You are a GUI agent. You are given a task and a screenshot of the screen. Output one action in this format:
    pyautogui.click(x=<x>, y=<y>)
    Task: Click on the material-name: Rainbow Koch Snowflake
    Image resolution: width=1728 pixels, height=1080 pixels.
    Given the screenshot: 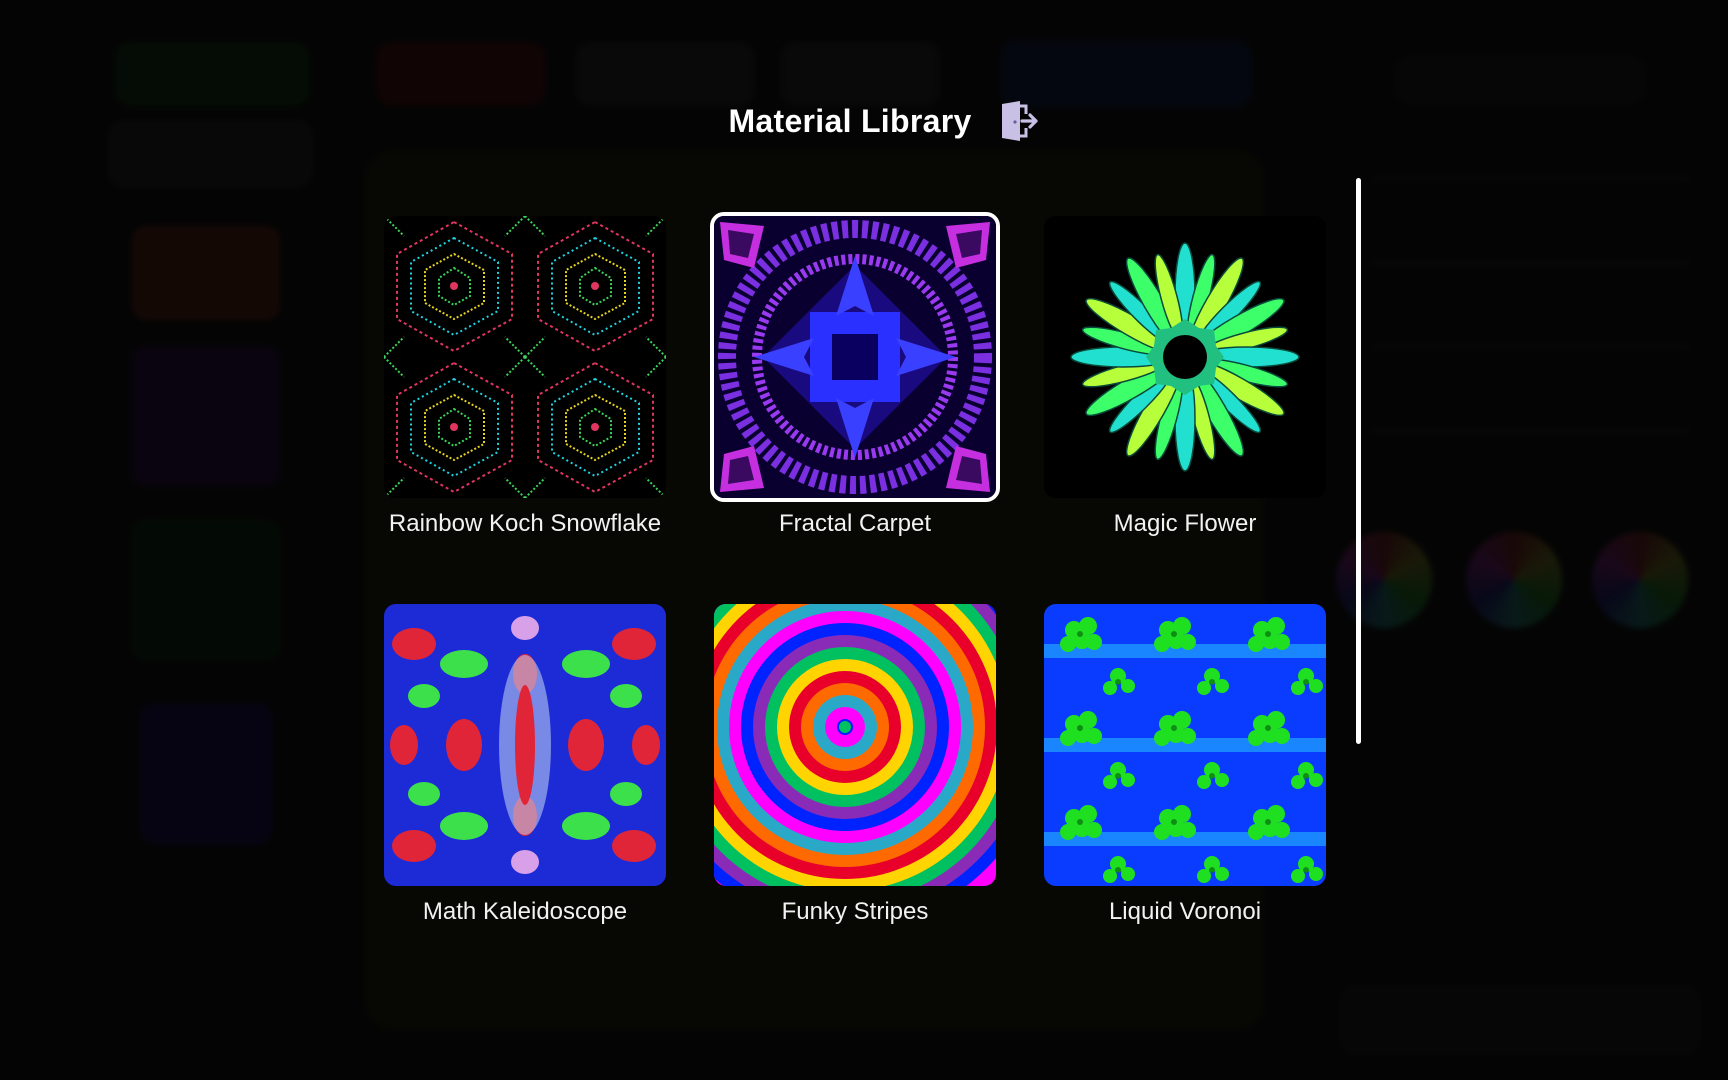 What is the action you would take?
    pyautogui.click(x=525, y=523)
    